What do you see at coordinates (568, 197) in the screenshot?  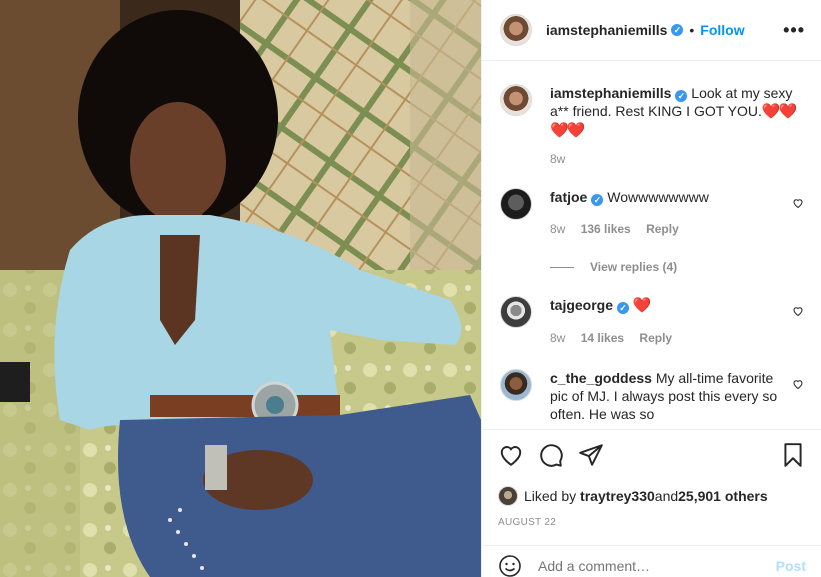 I see `commenter-username: fatjoe` at bounding box center [568, 197].